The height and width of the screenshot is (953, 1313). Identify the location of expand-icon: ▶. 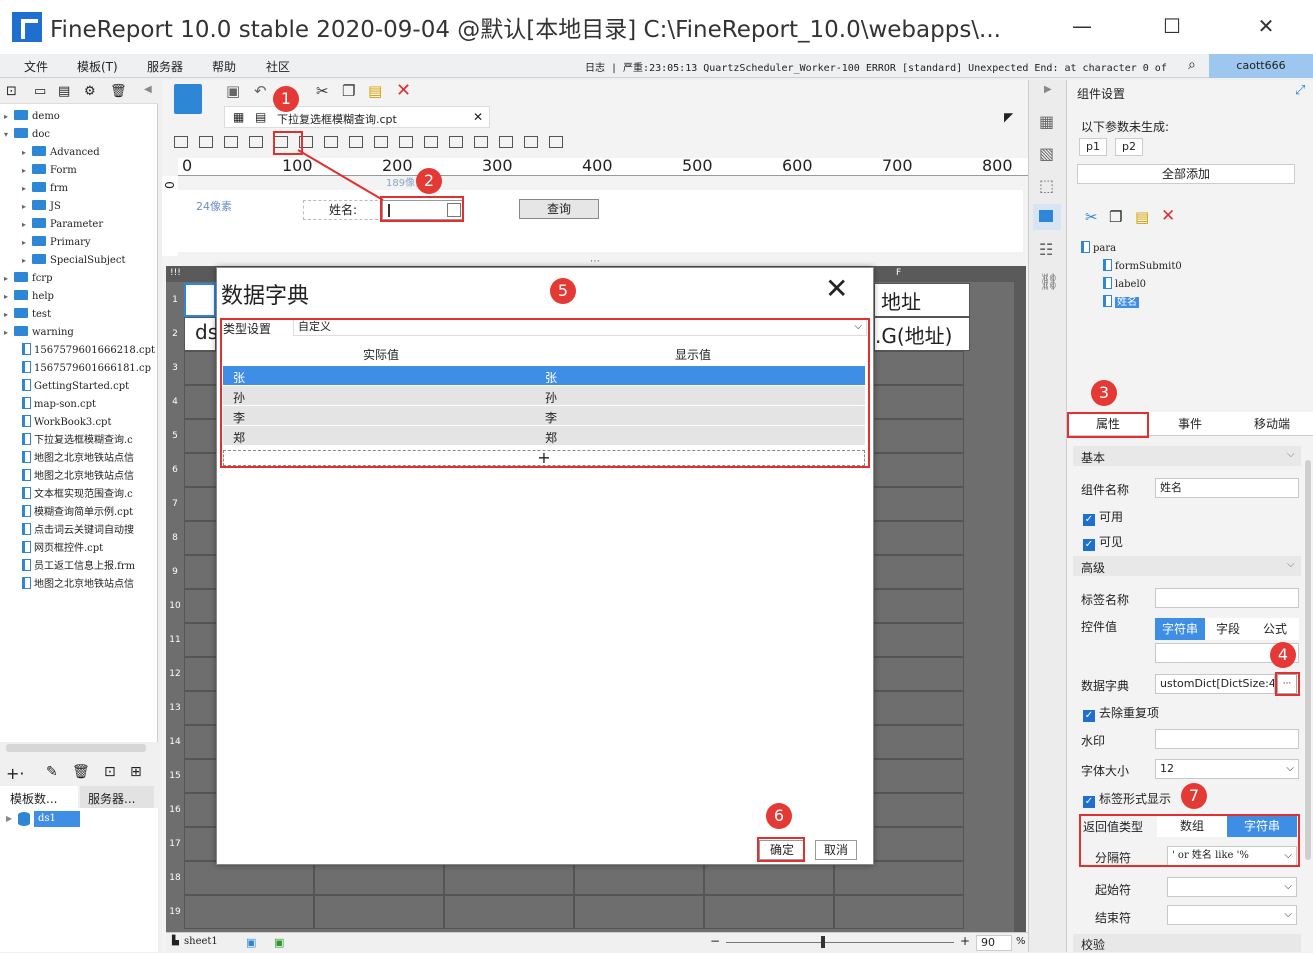
(1048, 89).